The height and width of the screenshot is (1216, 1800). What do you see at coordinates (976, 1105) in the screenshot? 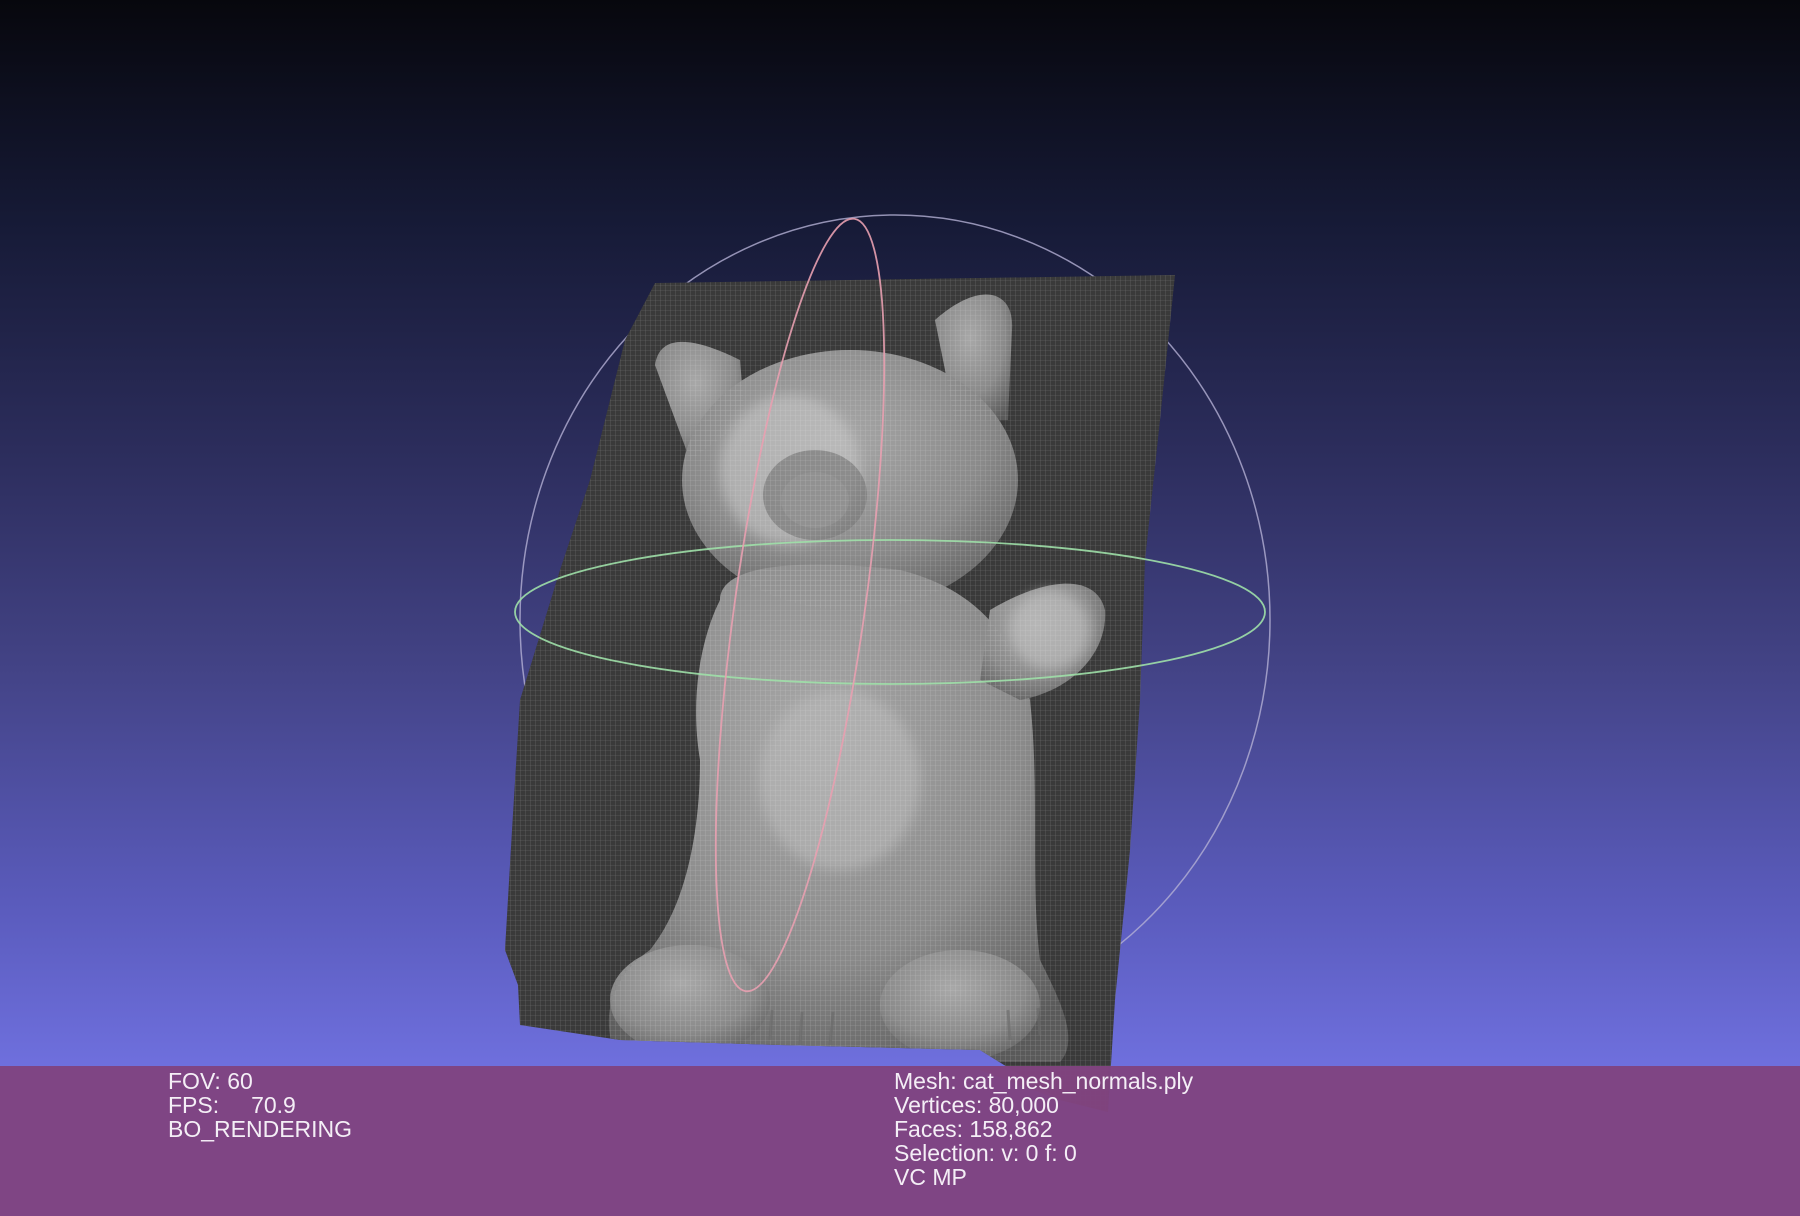
I see `vertices-readout: Vertices: 80,000` at bounding box center [976, 1105].